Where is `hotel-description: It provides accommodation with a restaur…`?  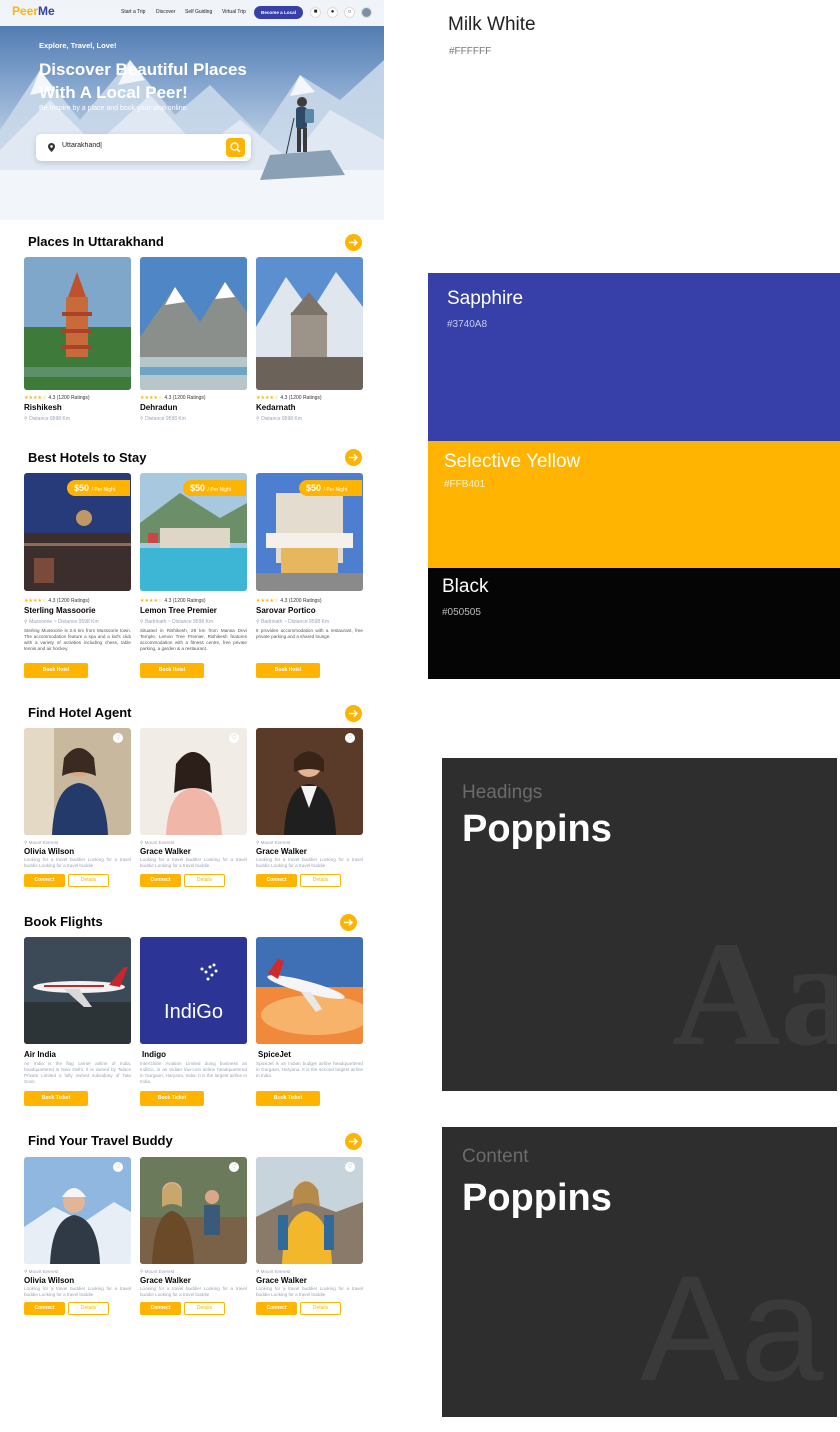 hotel-description: It provides accommodation with a restaur… is located at coordinates (309, 633).